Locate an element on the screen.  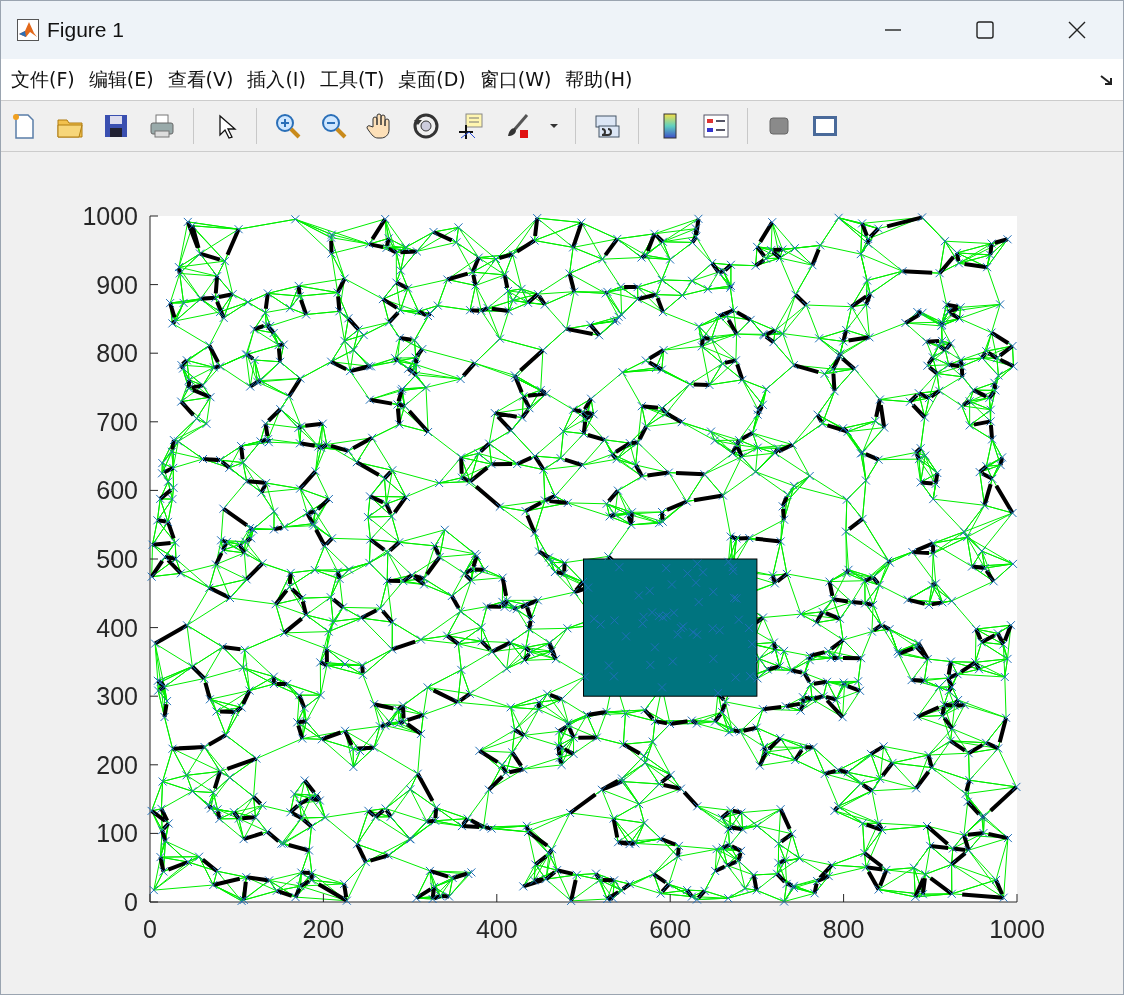
window-title: Figure 1 is located at coordinates (86, 30).